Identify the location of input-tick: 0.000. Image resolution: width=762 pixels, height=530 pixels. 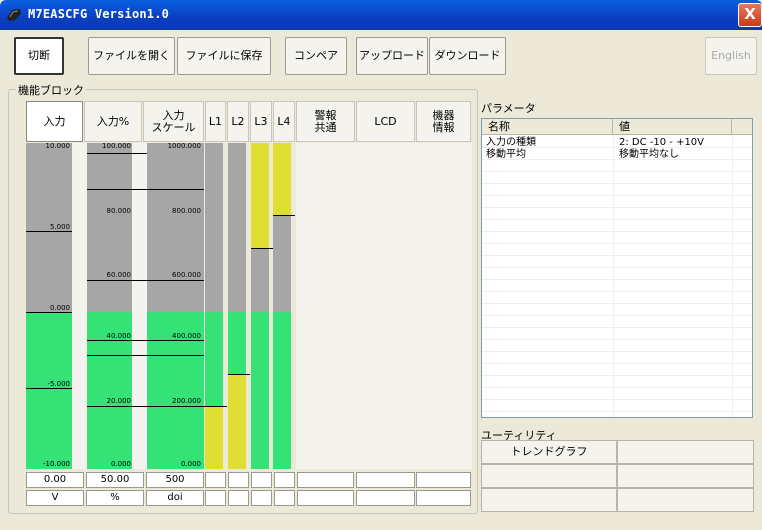
(59, 308).